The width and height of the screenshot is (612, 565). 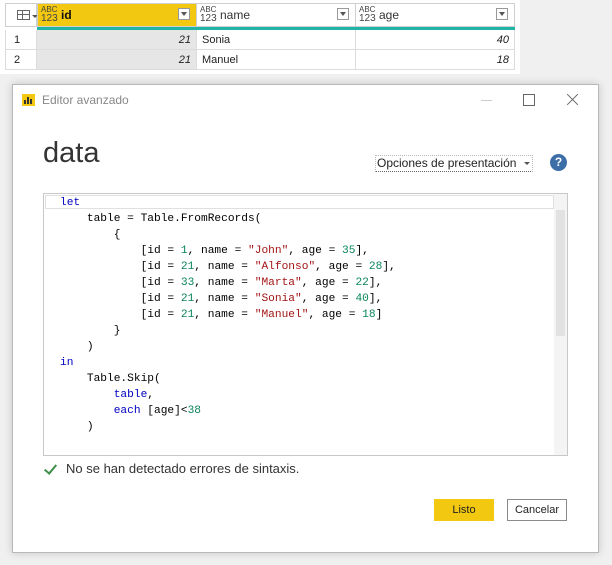 I want to click on cell-age: 18, so click(x=435, y=60).